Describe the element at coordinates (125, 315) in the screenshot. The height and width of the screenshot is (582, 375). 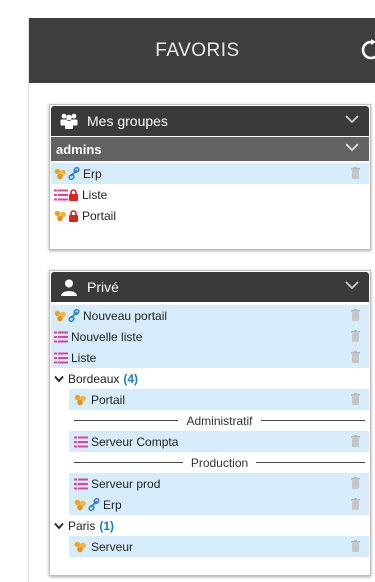
I see `item-label: Nouveau portail` at that location.